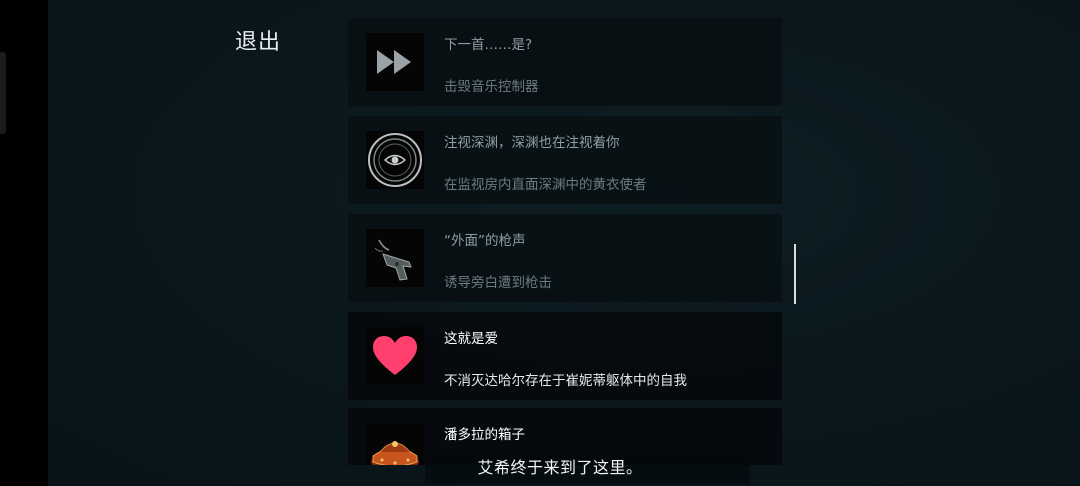 This screenshot has height=486, width=1080. I want to click on achievement-item: 注视深渊，深渊也在注视着你 在监视房内直面深渊中的黄衣使者, so click(565, 160).